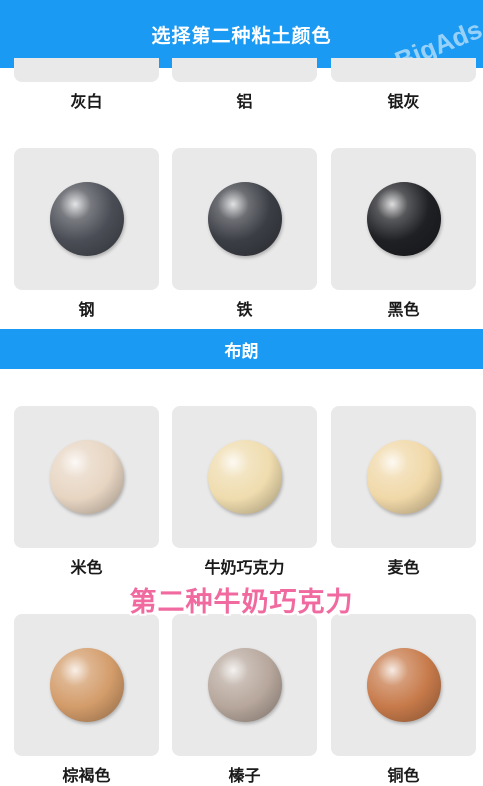  I want to click on swatch-tile-wheat, so click(403, 477).